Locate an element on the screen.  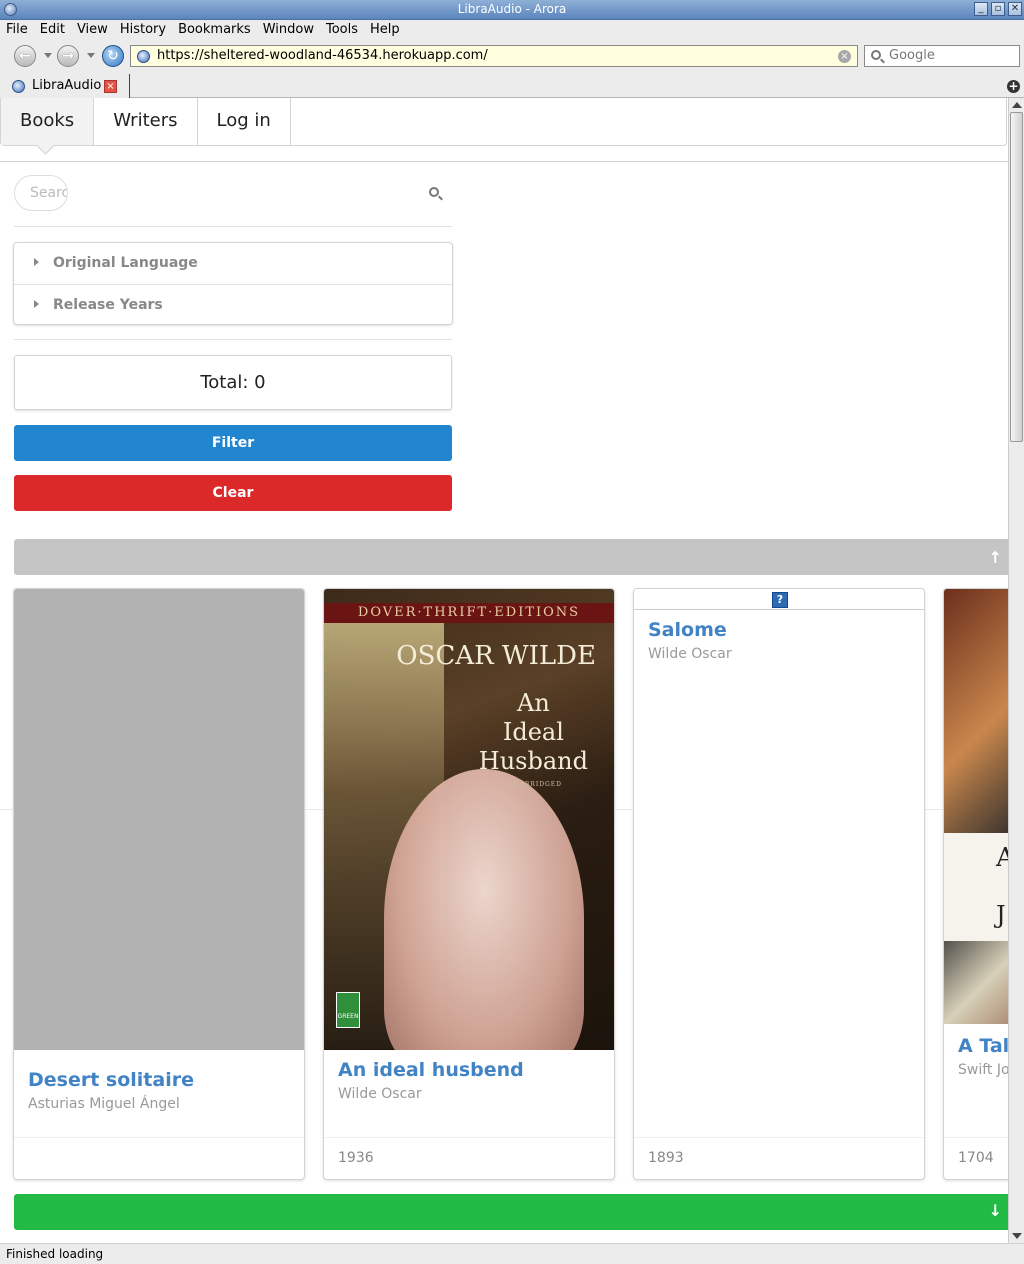
accordion-label: Original Language is located at coordinates (125, 263).